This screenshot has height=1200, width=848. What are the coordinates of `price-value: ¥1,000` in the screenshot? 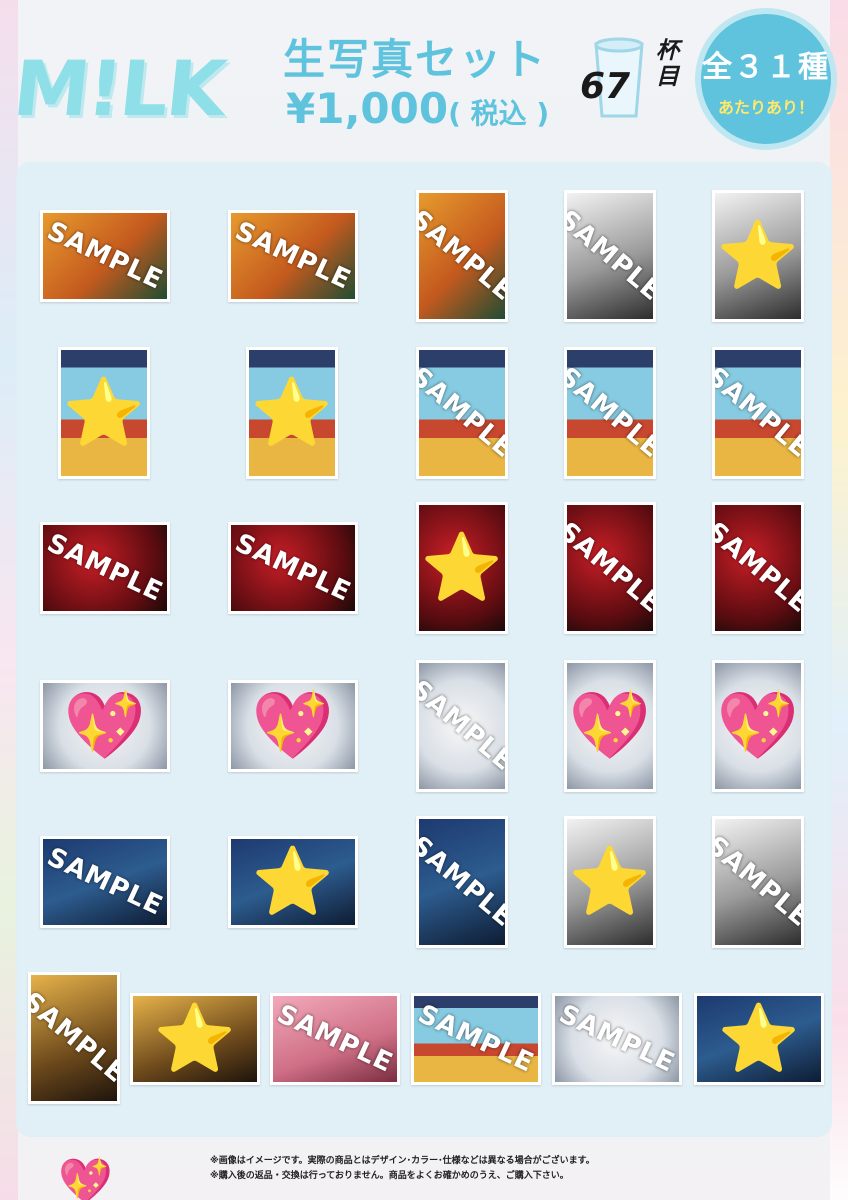 It's located at (367, 108).